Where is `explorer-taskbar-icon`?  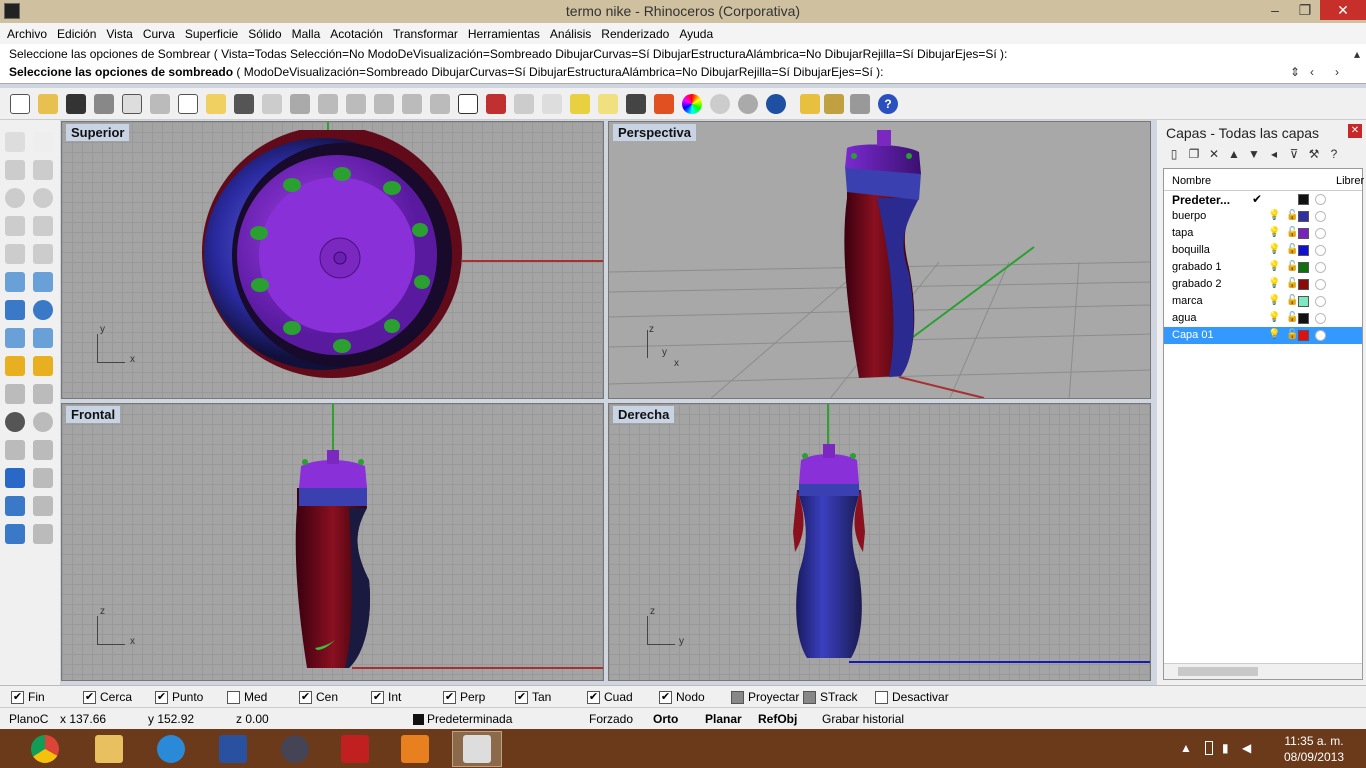 explorer-taskbar-icon is located at coordinates (109, 749).